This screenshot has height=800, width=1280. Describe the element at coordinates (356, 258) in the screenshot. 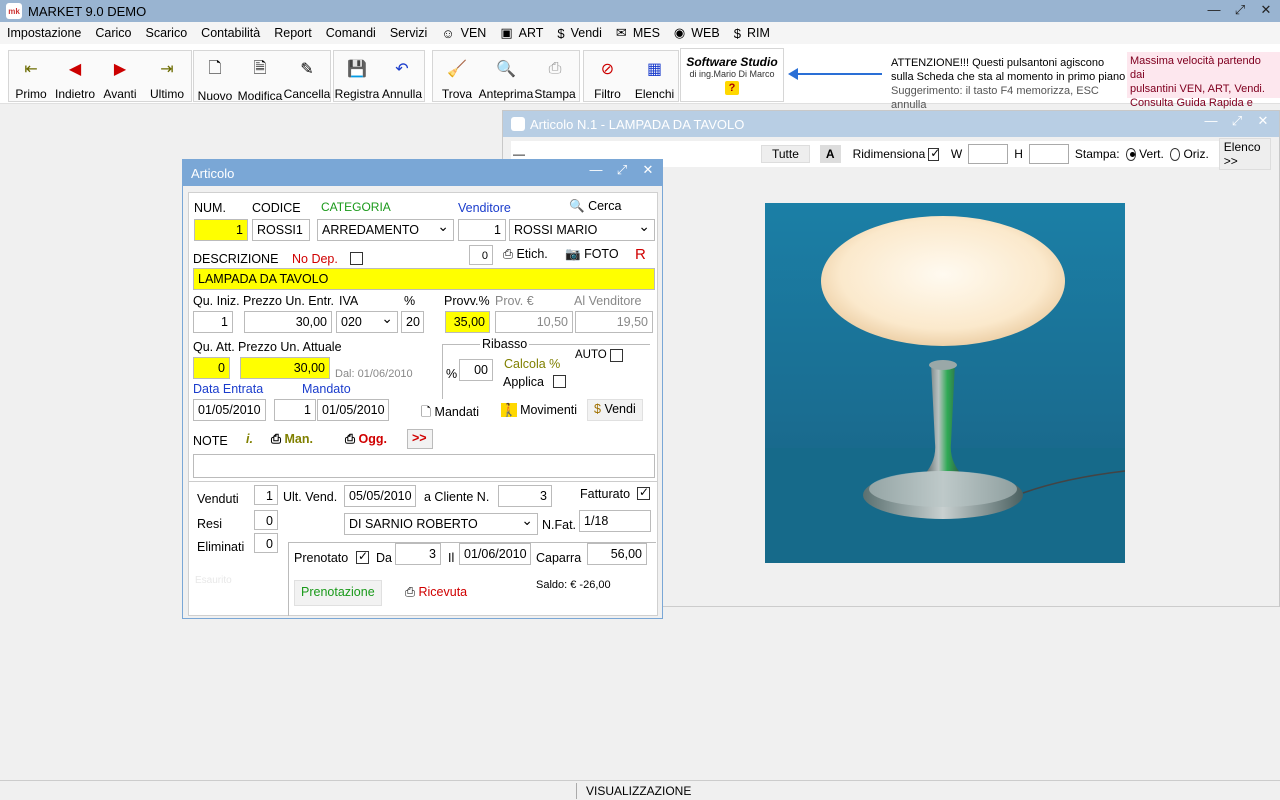

I see `nodep-checkbox` at that location.